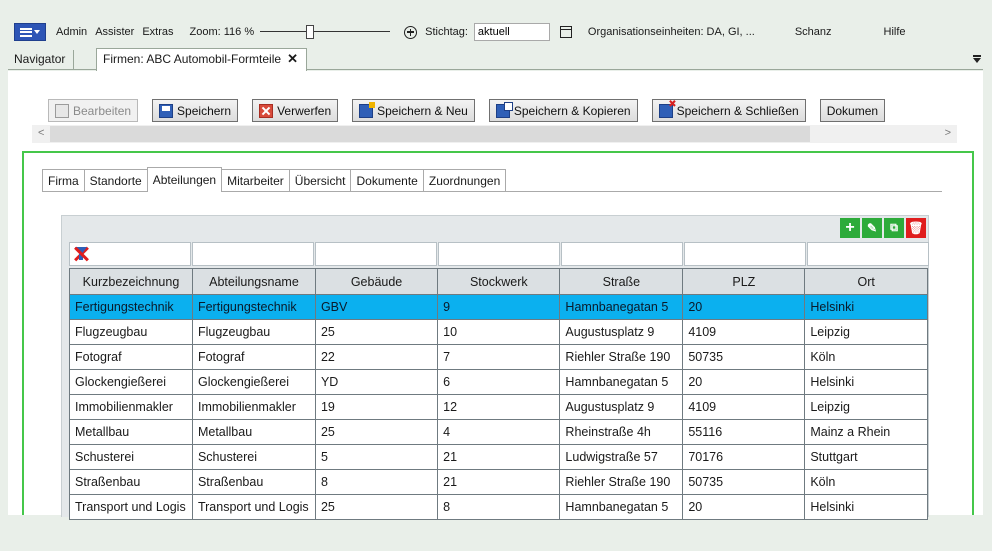 The width and height of the screenshot is (992, 551). Describe the element at coordinates (253, 507) in the screenshot. I see `table-cell: Transport und Logis` at that location.